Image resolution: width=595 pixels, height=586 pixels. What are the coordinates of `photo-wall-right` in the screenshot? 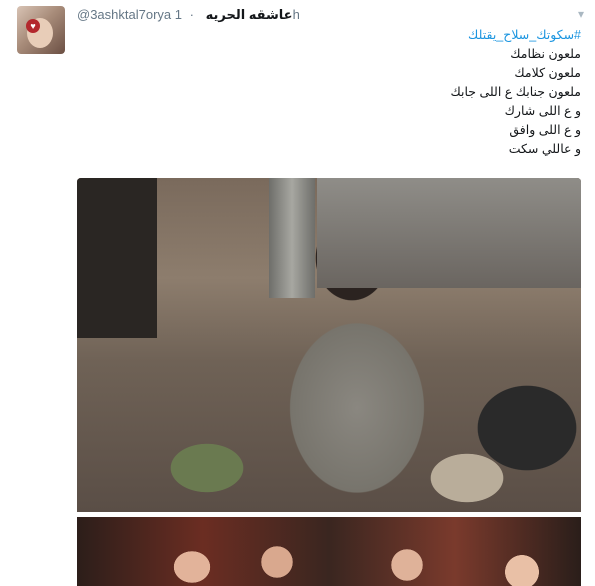 It's located at (449, 233).